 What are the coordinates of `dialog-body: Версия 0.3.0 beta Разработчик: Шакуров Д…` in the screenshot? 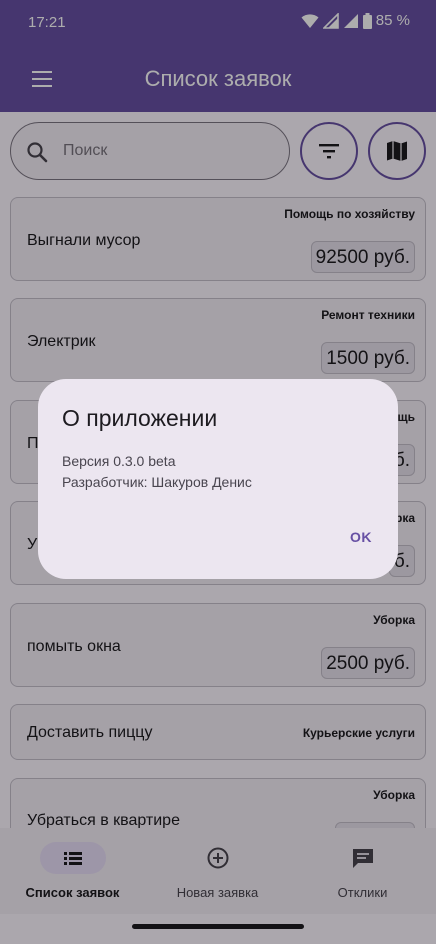 It's located at (157, 472).